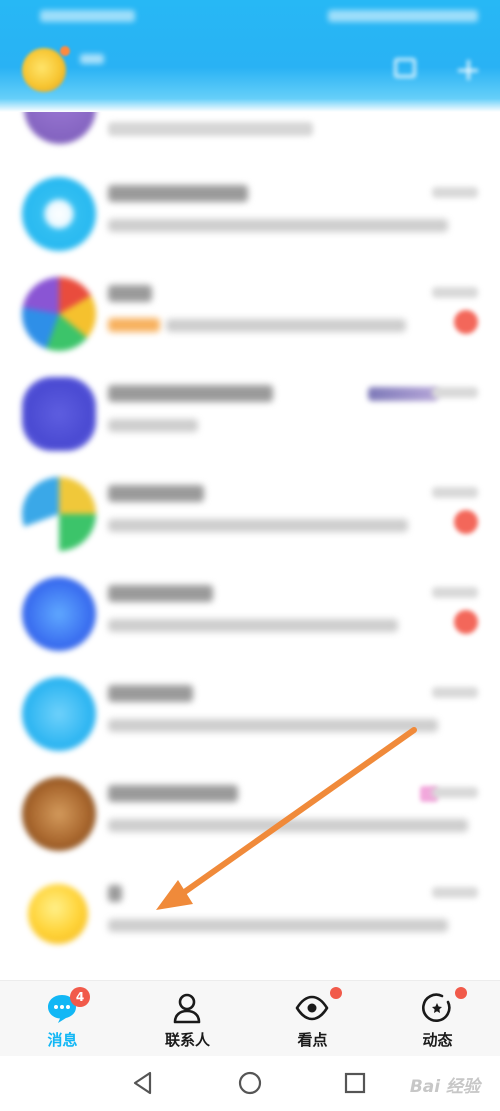  Describe the element at coordinates (87, 16) in the screenshot. I see `status-bar-time` at that location.